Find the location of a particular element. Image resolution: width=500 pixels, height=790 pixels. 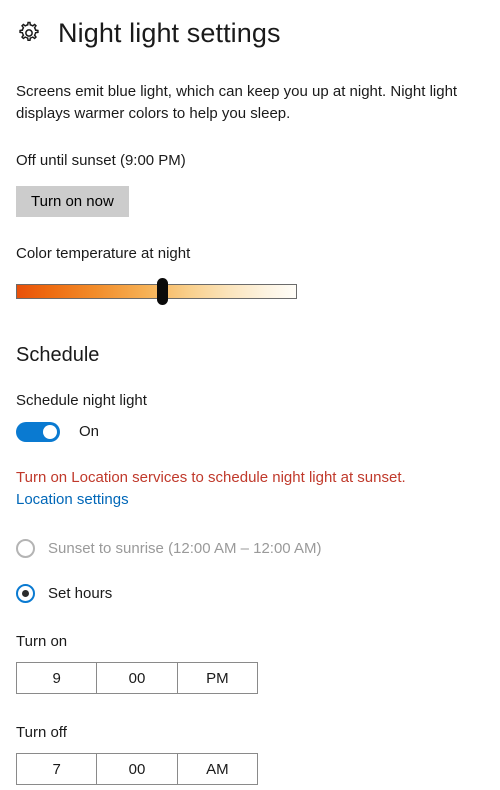

turn-on-time-picker: 9 00 PM is located at coordinates (137, 678).